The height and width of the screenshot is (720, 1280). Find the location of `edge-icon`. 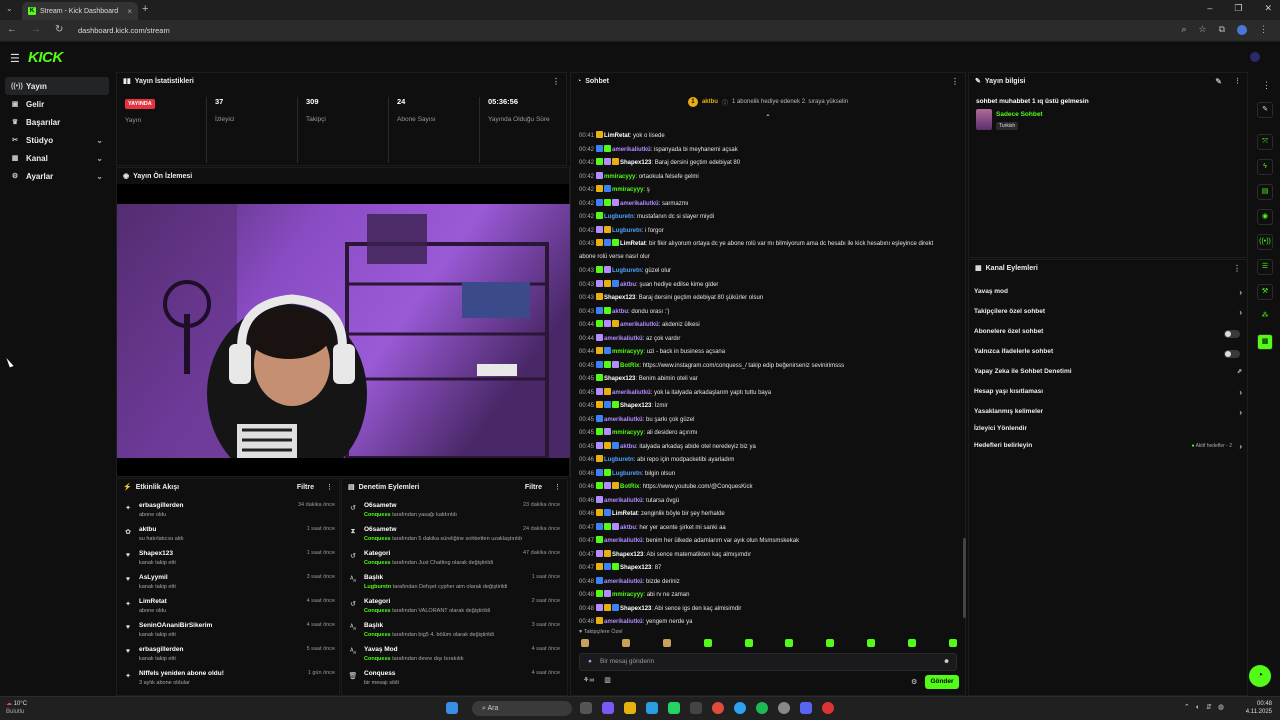

edge-icon is located at coordinates (652, 708).